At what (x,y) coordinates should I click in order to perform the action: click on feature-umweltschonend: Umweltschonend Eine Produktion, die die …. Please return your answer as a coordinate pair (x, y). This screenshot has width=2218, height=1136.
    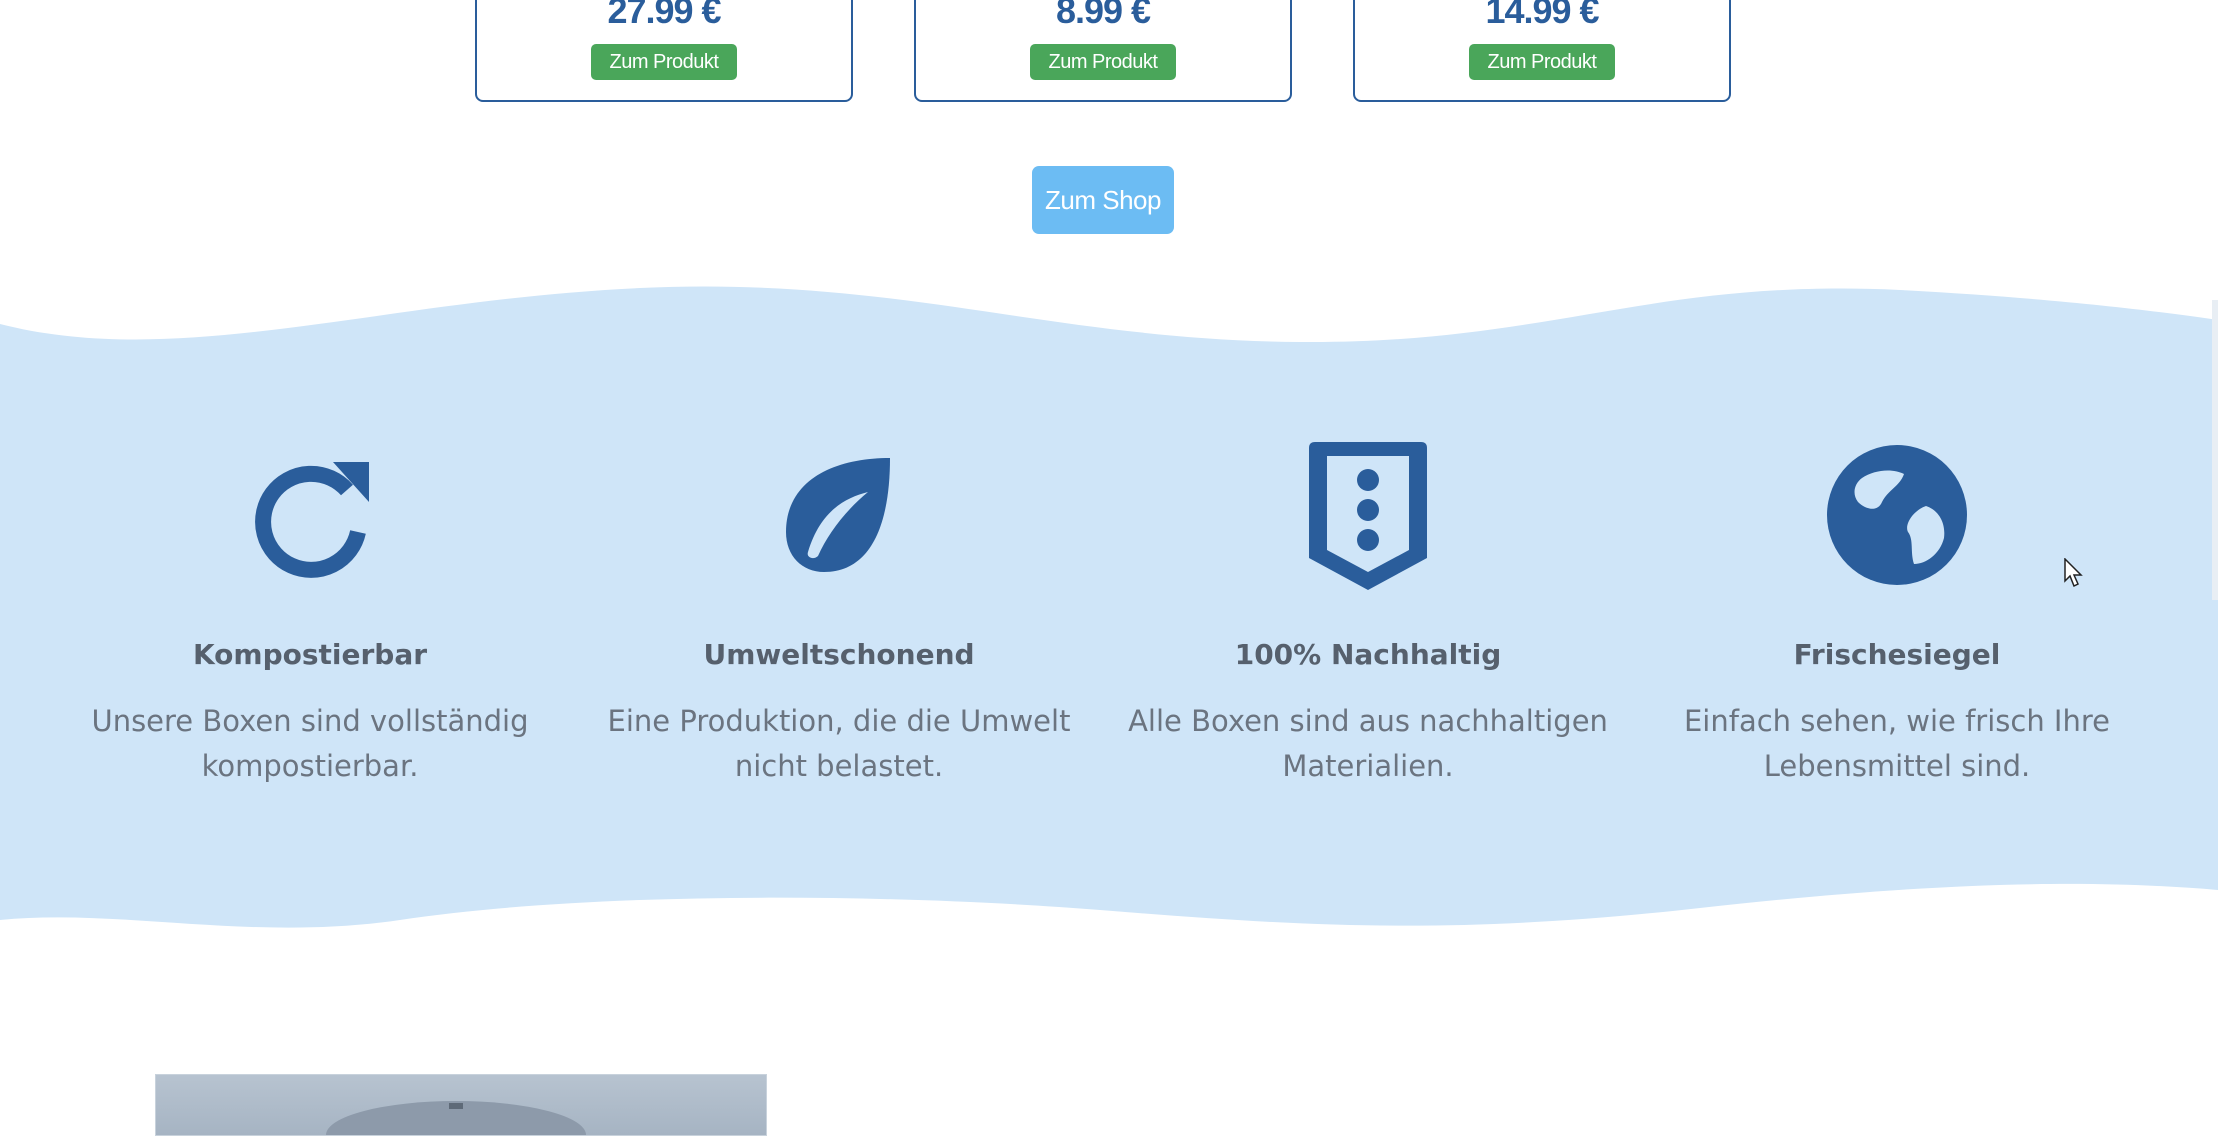
    Looking at the image, I should click on (839, 614).